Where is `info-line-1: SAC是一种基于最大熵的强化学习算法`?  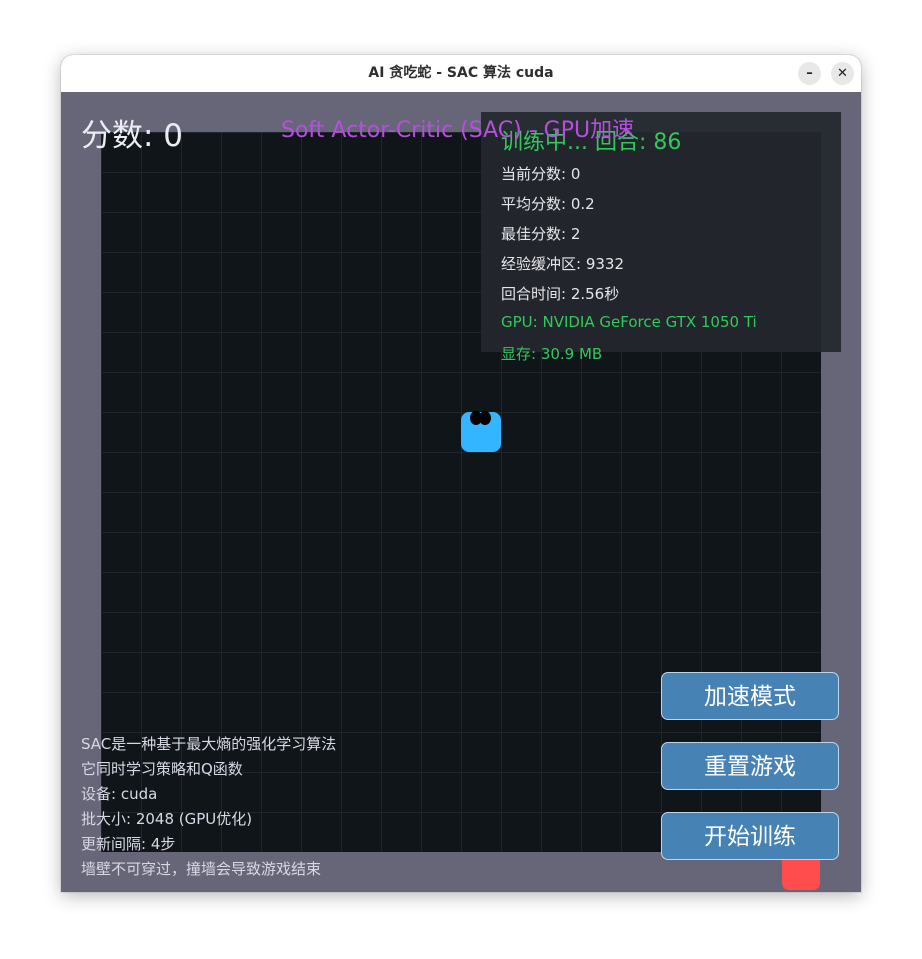 info-line-1: SAC是一种基于最大熵的强化学习算法 is located at coordinates (209, 744).